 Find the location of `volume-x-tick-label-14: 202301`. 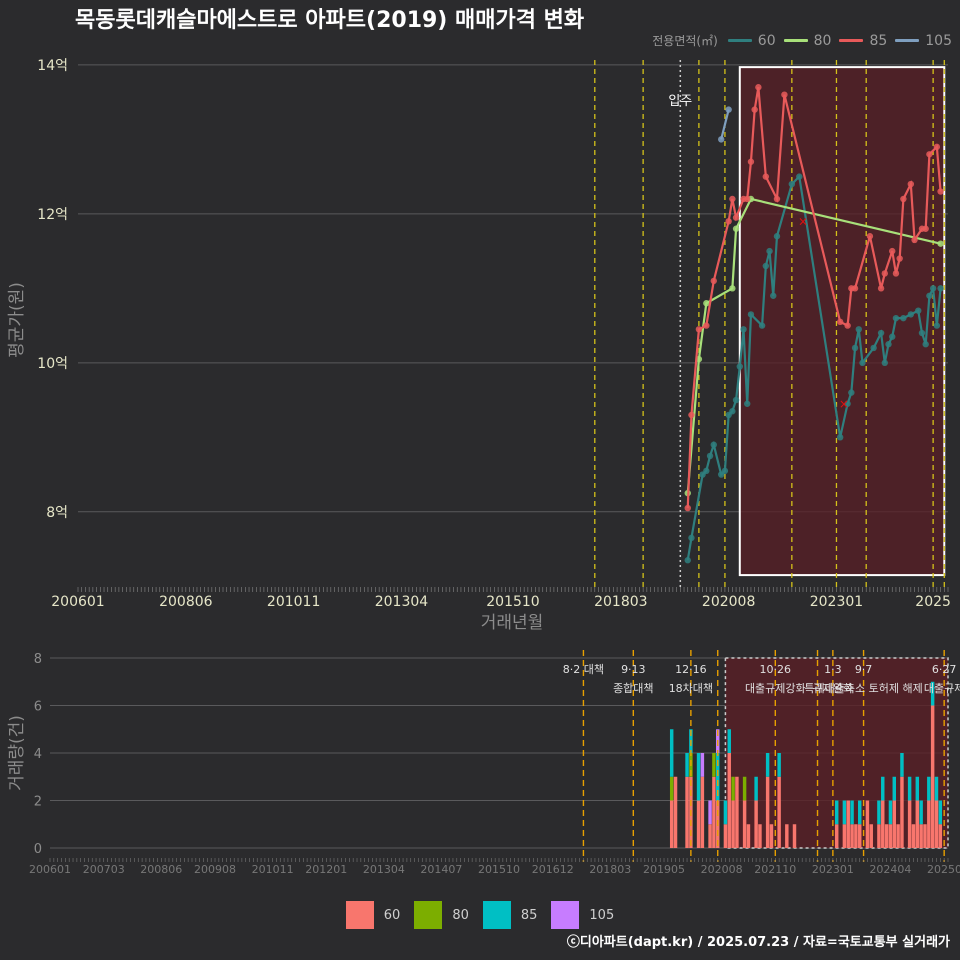

volume-x-tick-label-14: 202301 is located at coordinates (833, 869).